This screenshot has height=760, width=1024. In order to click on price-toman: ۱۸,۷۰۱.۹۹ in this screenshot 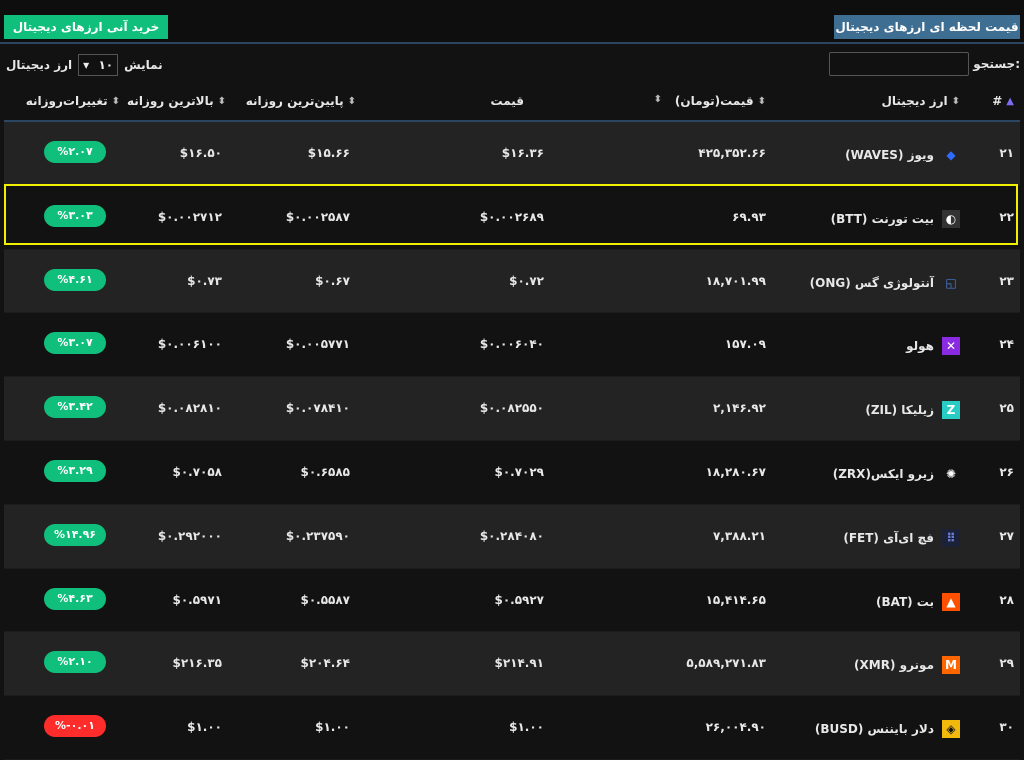, I will do `click(735, 280)`.